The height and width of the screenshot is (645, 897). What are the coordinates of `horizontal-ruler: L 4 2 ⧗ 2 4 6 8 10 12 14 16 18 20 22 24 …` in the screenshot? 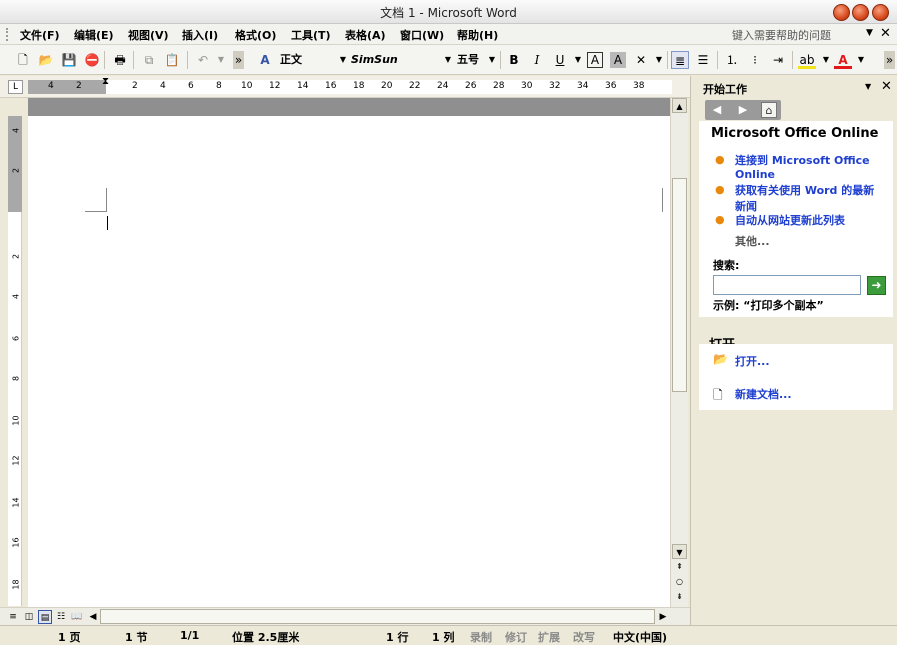 It's located at (345, 87).